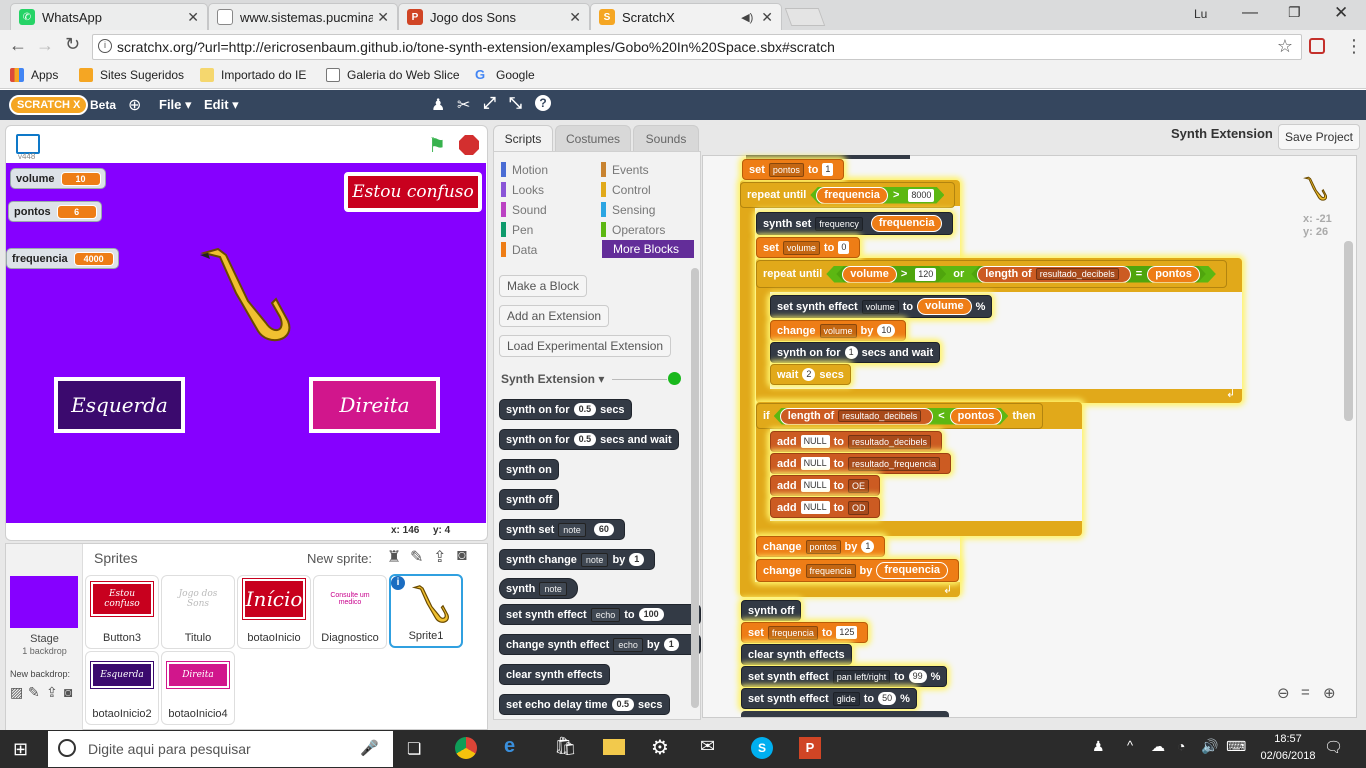 This screenshot has width=1366, height=768. Describe the element at coordinates (844, 247) in the screenshot. I see `number-input: 0` at that location.